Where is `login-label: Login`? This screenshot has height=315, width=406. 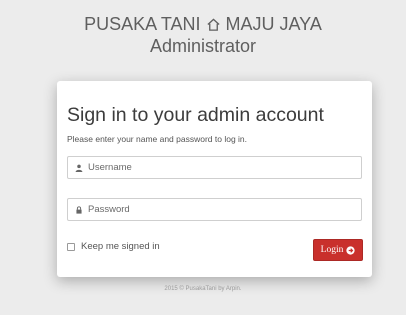 login-label: Login is located at coordinates (332, 250).